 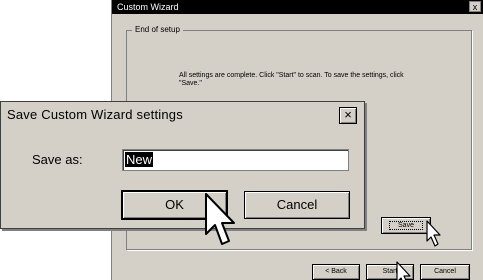 I want to click on wizard-title: Custom Wizard, so click(x=148, y=7).